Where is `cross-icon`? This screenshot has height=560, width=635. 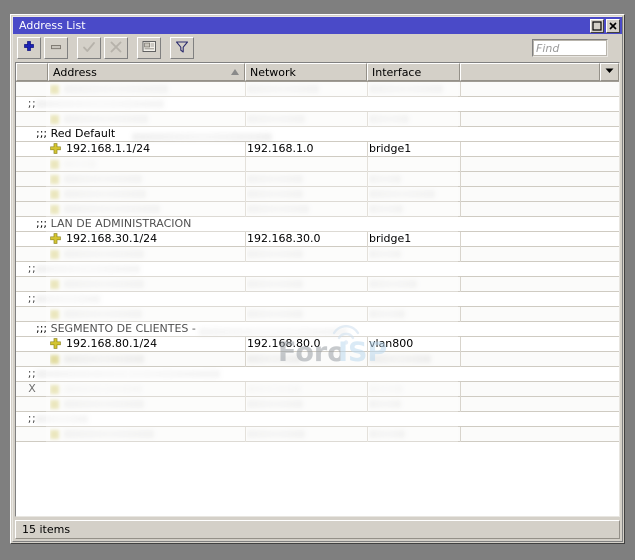
cross-icon is located at coordinates (116, 48).